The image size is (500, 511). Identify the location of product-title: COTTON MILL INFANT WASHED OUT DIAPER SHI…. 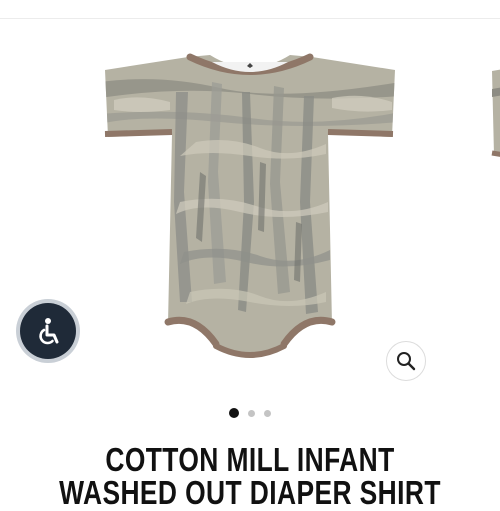
(250, 476).